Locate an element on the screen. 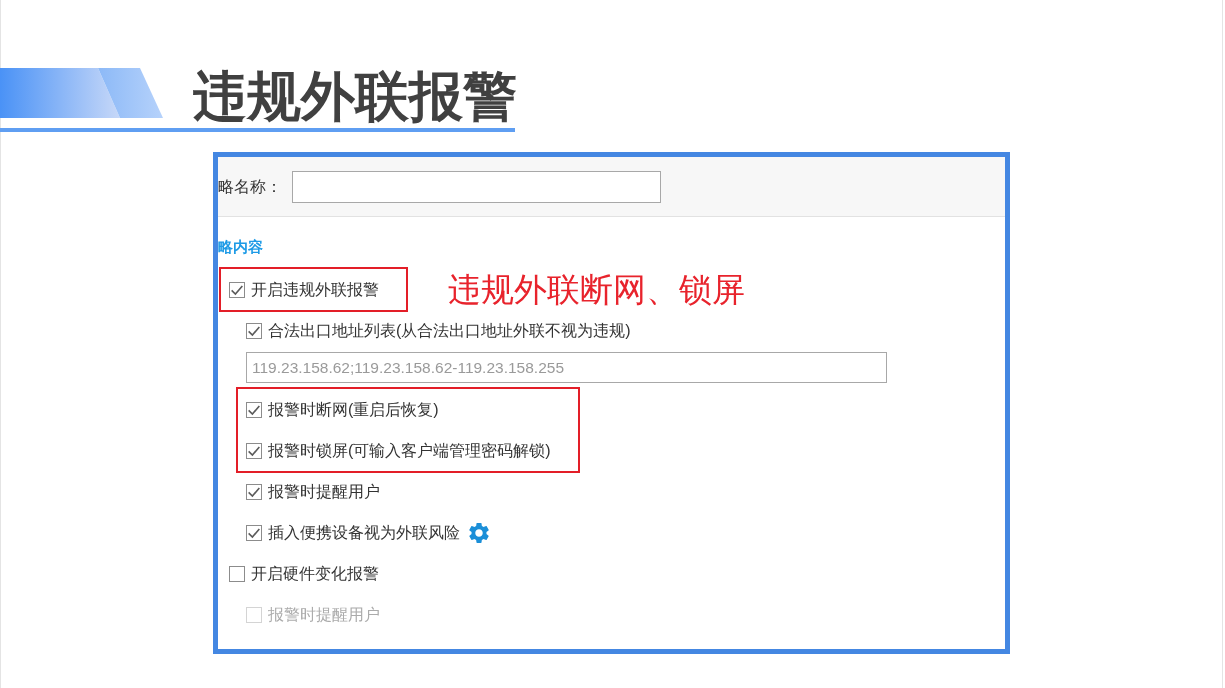 The image size is (1225, 688). gear-icon is located at coordinates (479, 532).